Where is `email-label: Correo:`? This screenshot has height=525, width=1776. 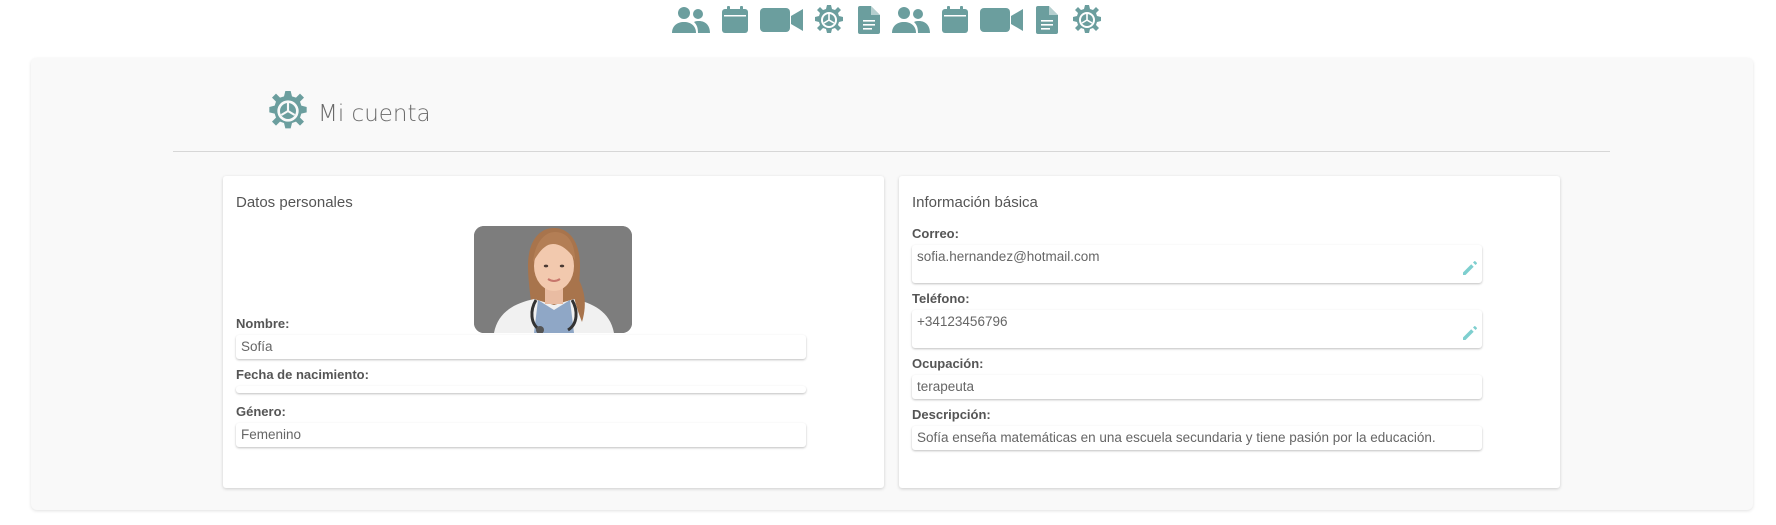
email-label: Correo: is located at coordinates (935, 233).